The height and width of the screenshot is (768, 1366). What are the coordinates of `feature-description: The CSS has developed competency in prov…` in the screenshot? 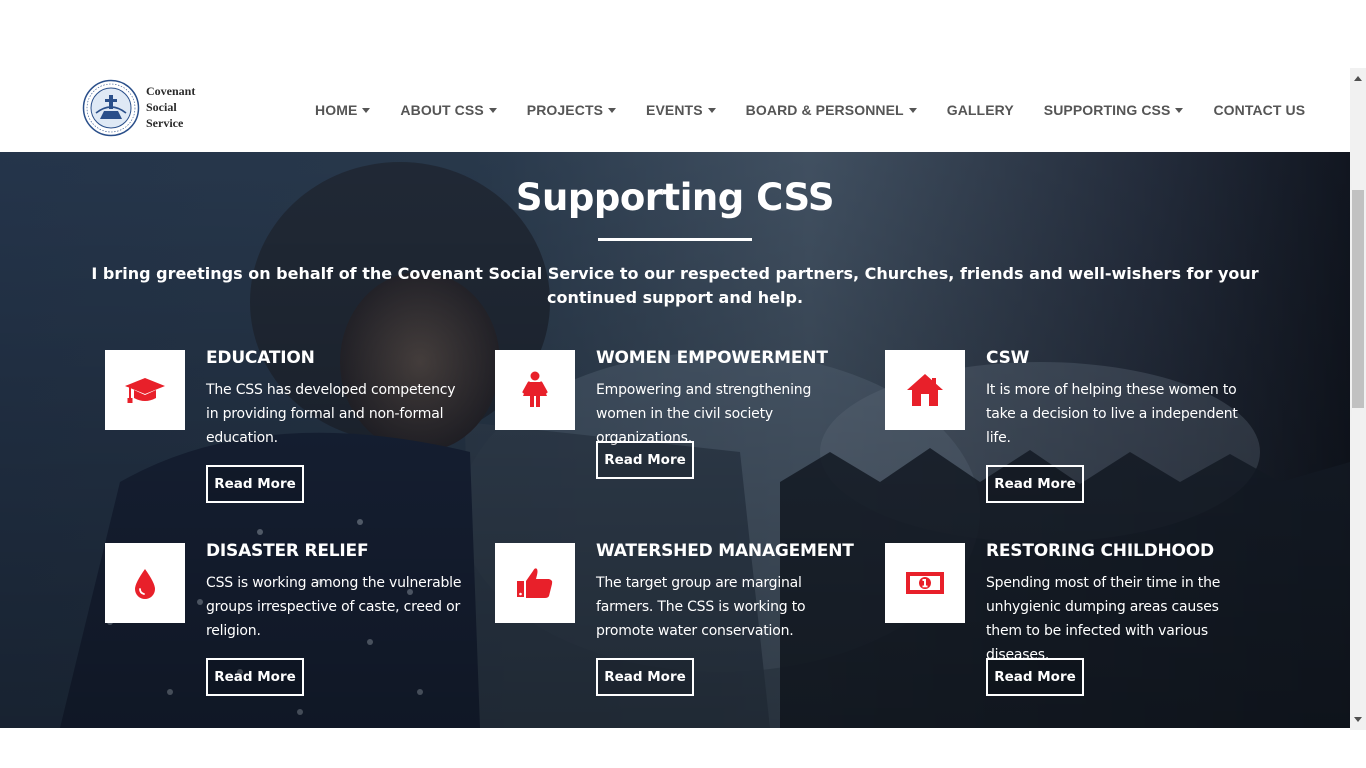 It's located at (331, 414).